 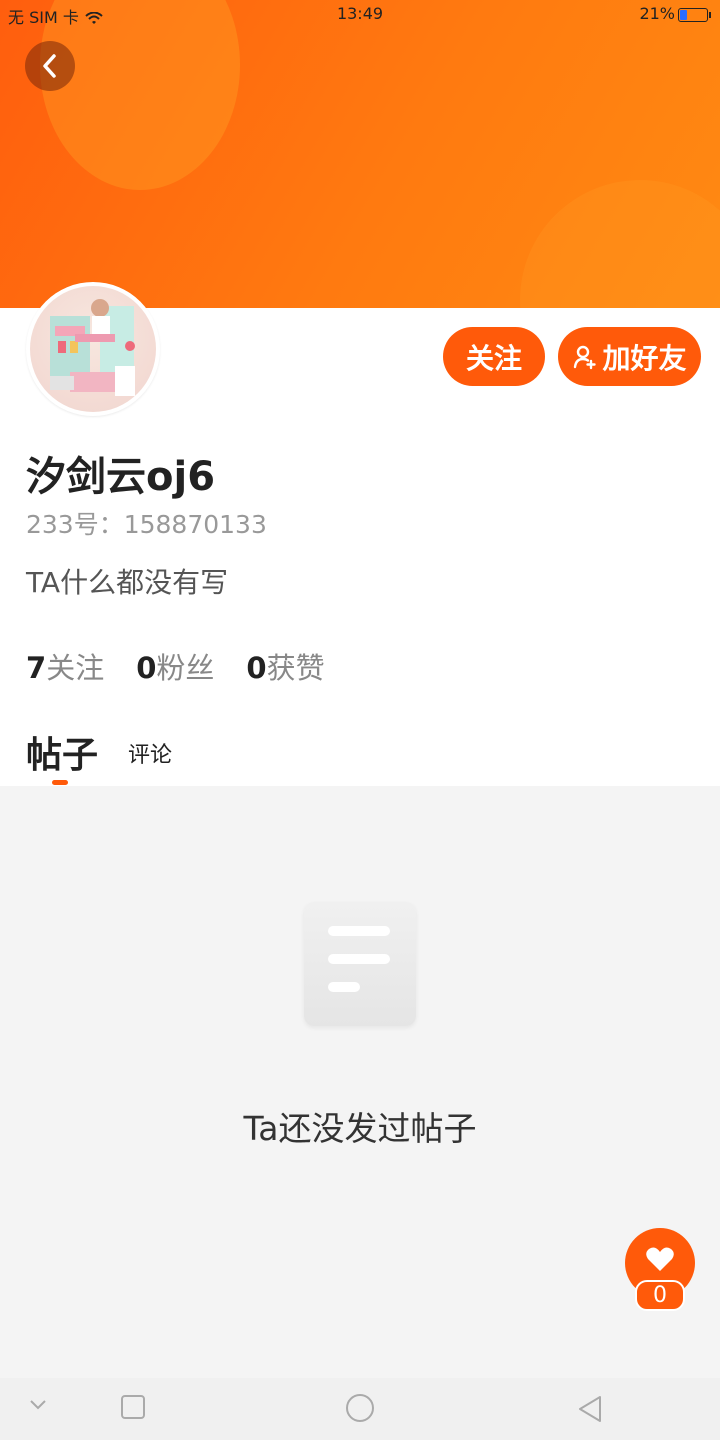 I want to click on stat-label: 关注, so click(x=75, y=668).